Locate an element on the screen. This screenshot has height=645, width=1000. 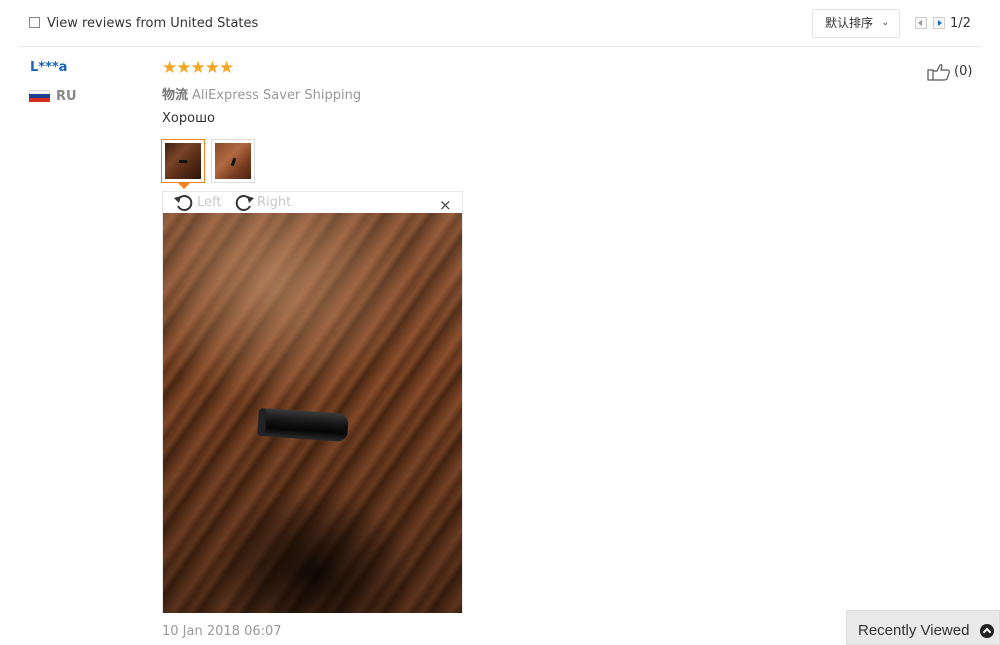
us-reviews-checkbox is located at coordinates (34, 22).